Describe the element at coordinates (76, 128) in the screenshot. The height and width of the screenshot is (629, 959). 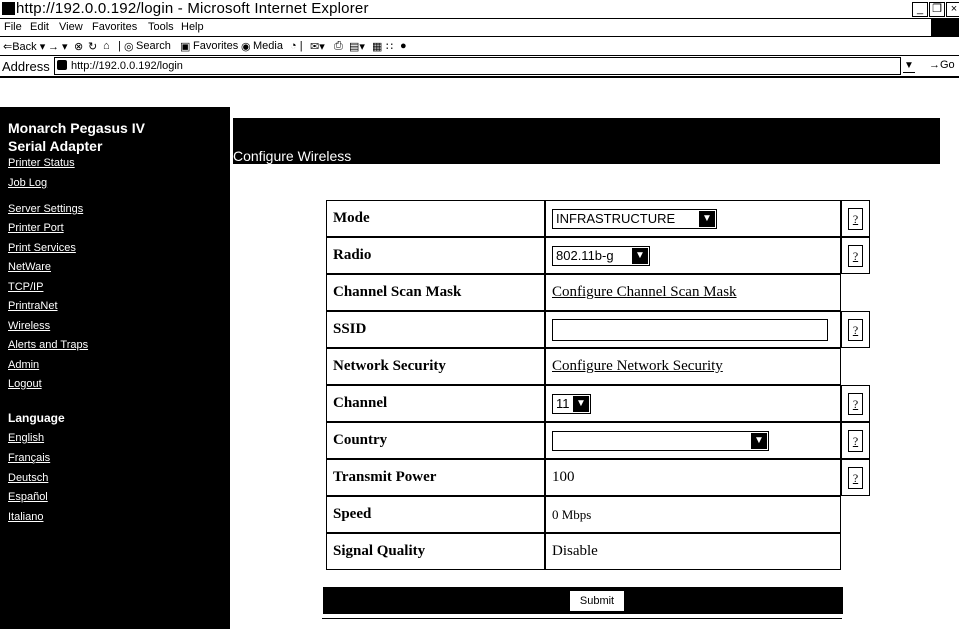
I see `brand-line-1: Monarch Pegasus IV` at that location.